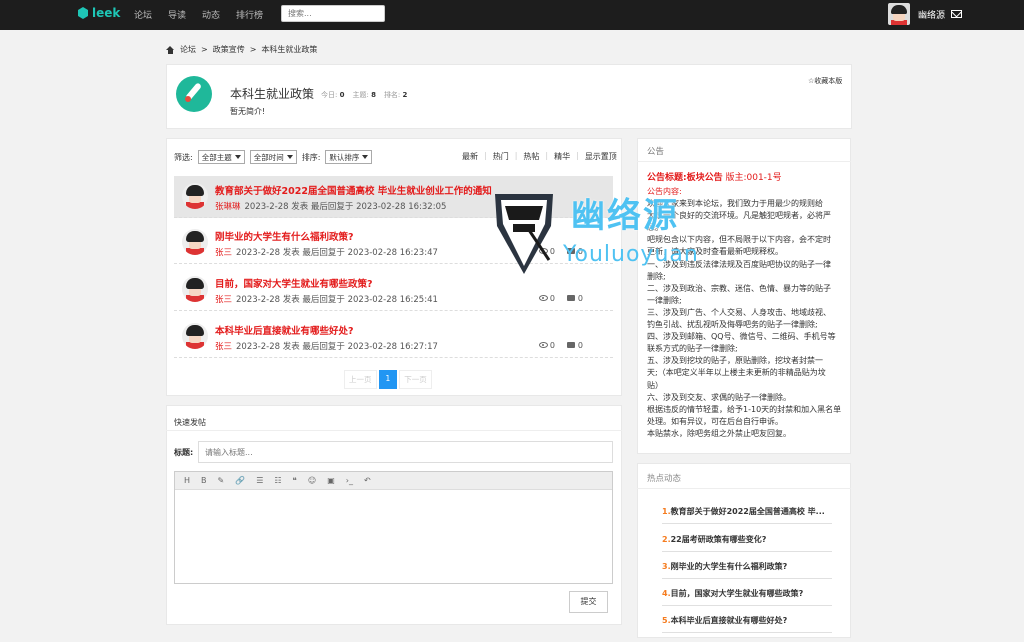 This screenshot has width=1024, height=642. I want to click on post-author: 张琳琳, so click(228, 207).